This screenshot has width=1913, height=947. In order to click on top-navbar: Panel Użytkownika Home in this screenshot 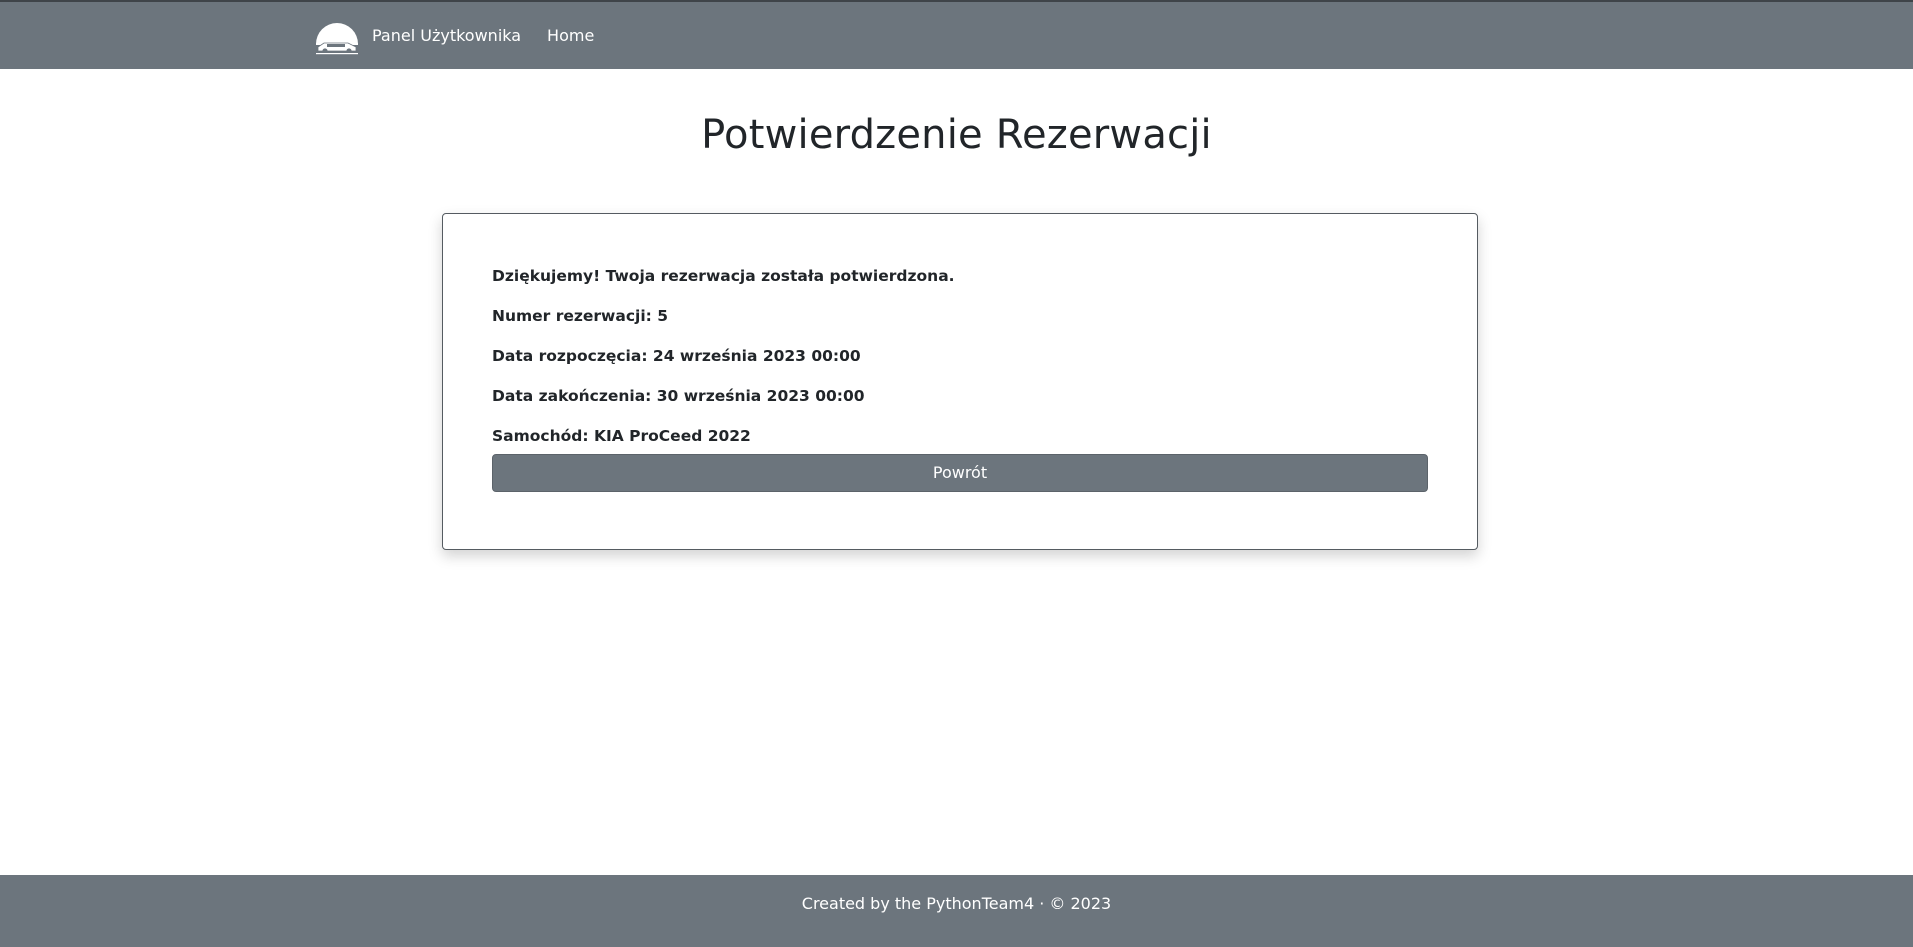, I will do `click(956, 34)`.